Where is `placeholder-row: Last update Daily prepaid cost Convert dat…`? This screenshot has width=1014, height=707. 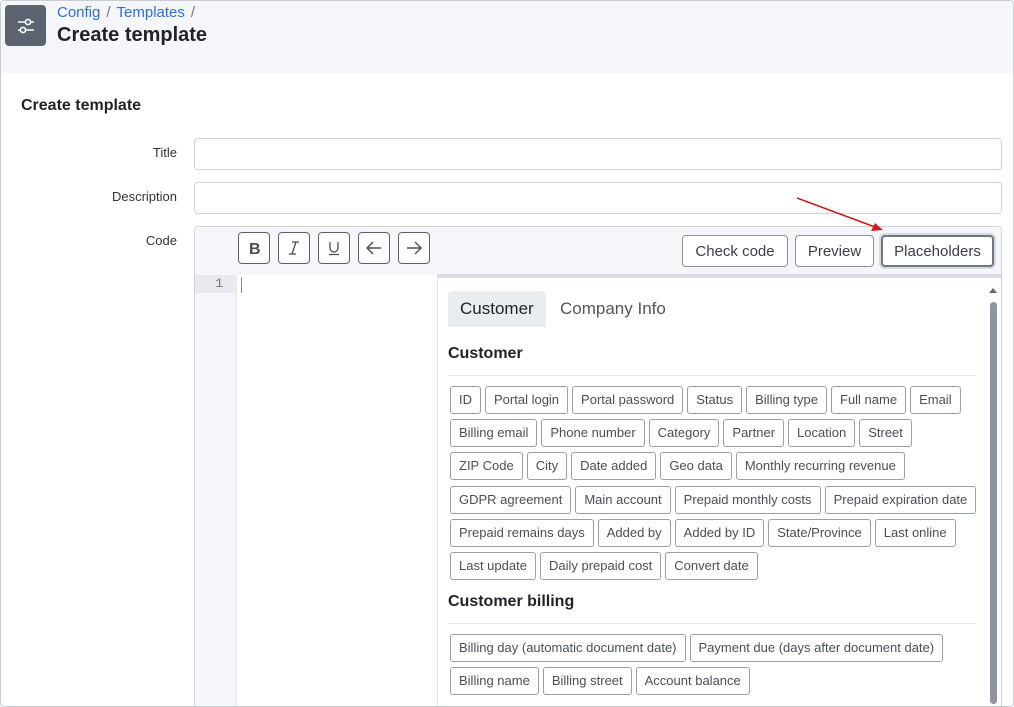 placeholder-row: Last update Daily prepaid cost Convert dat… is located at coordinates (604, 566).